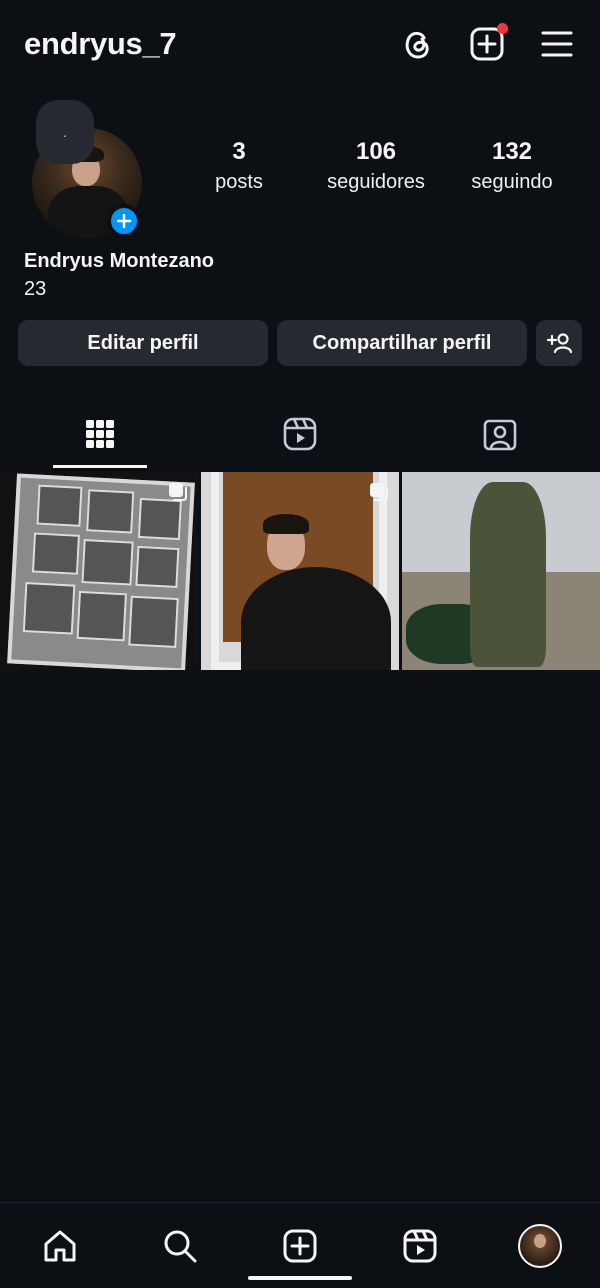 The width and height of the screenshot is (600, 1288). I want to click on home-indicator, so click(300, 1278).